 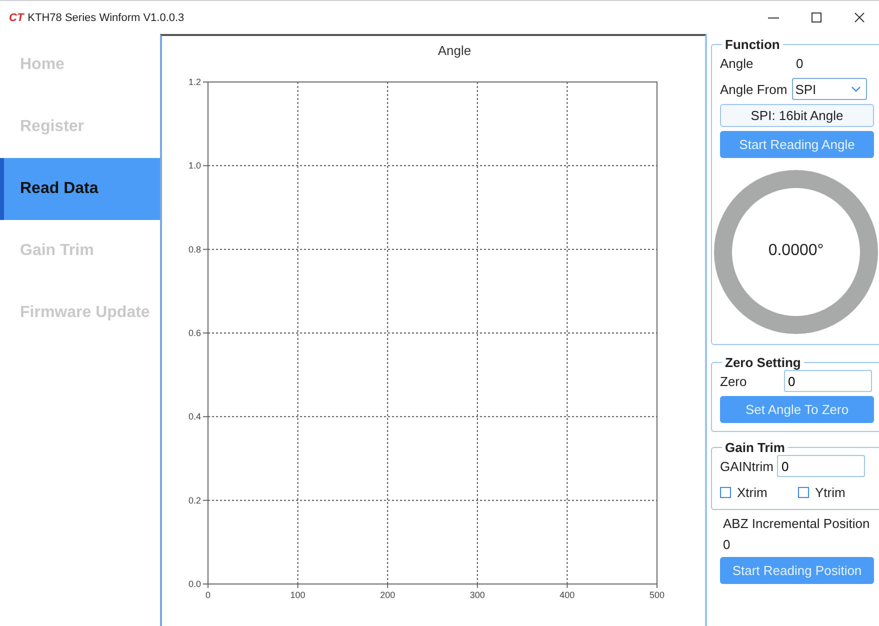 What do you see at coordinates (755, 447) in the screenshot?
I see `group-title: Gain Trim` at bounding box center [755, 447].